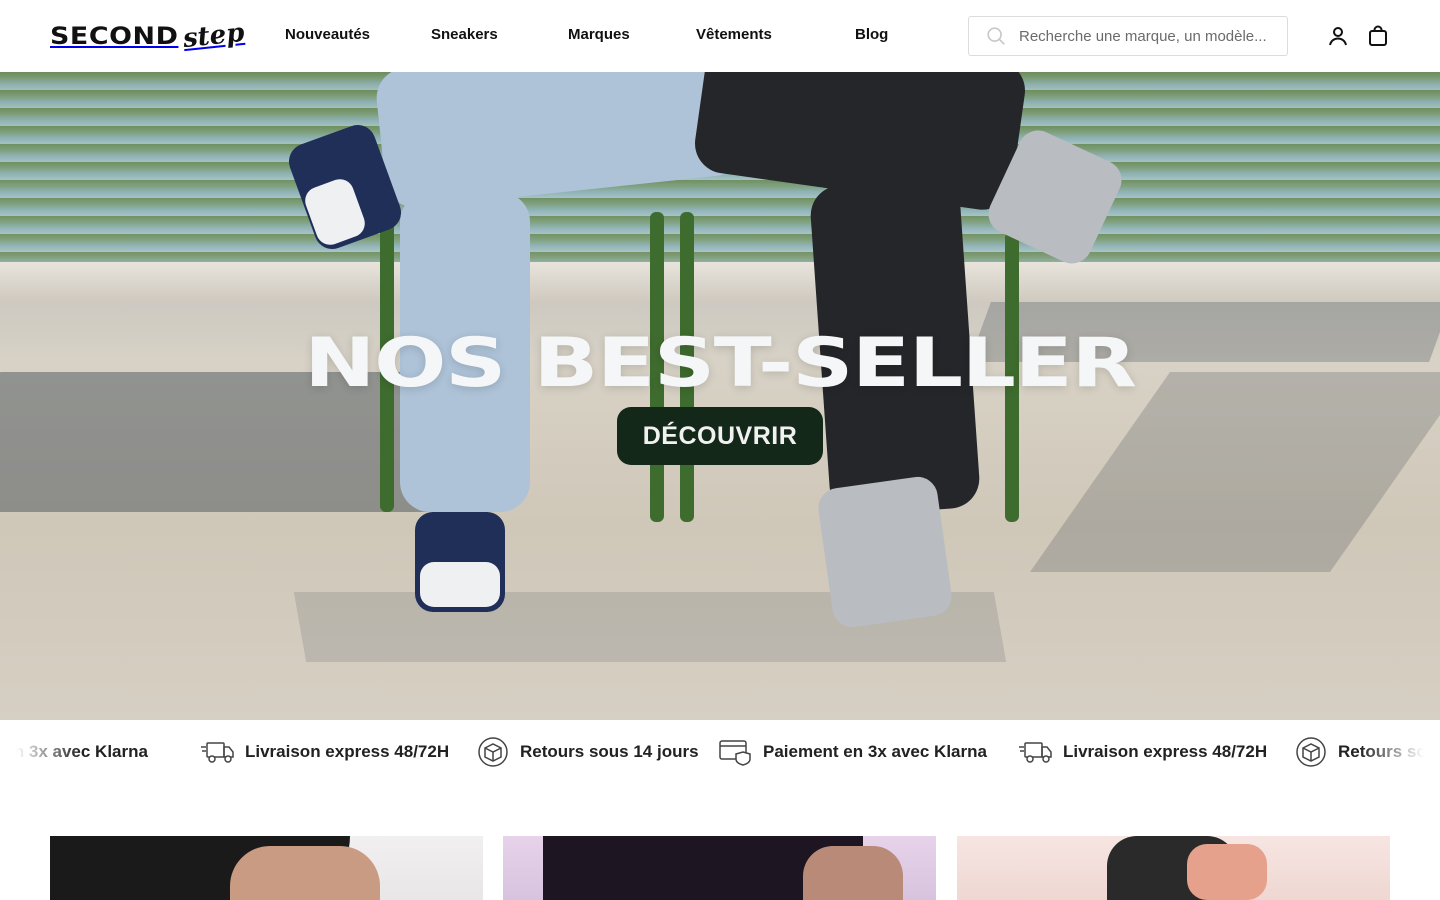 The image size is (1440, 900). I want to click on marquee-item: Paiement en 3x avec Klarna, so click(853, 752).